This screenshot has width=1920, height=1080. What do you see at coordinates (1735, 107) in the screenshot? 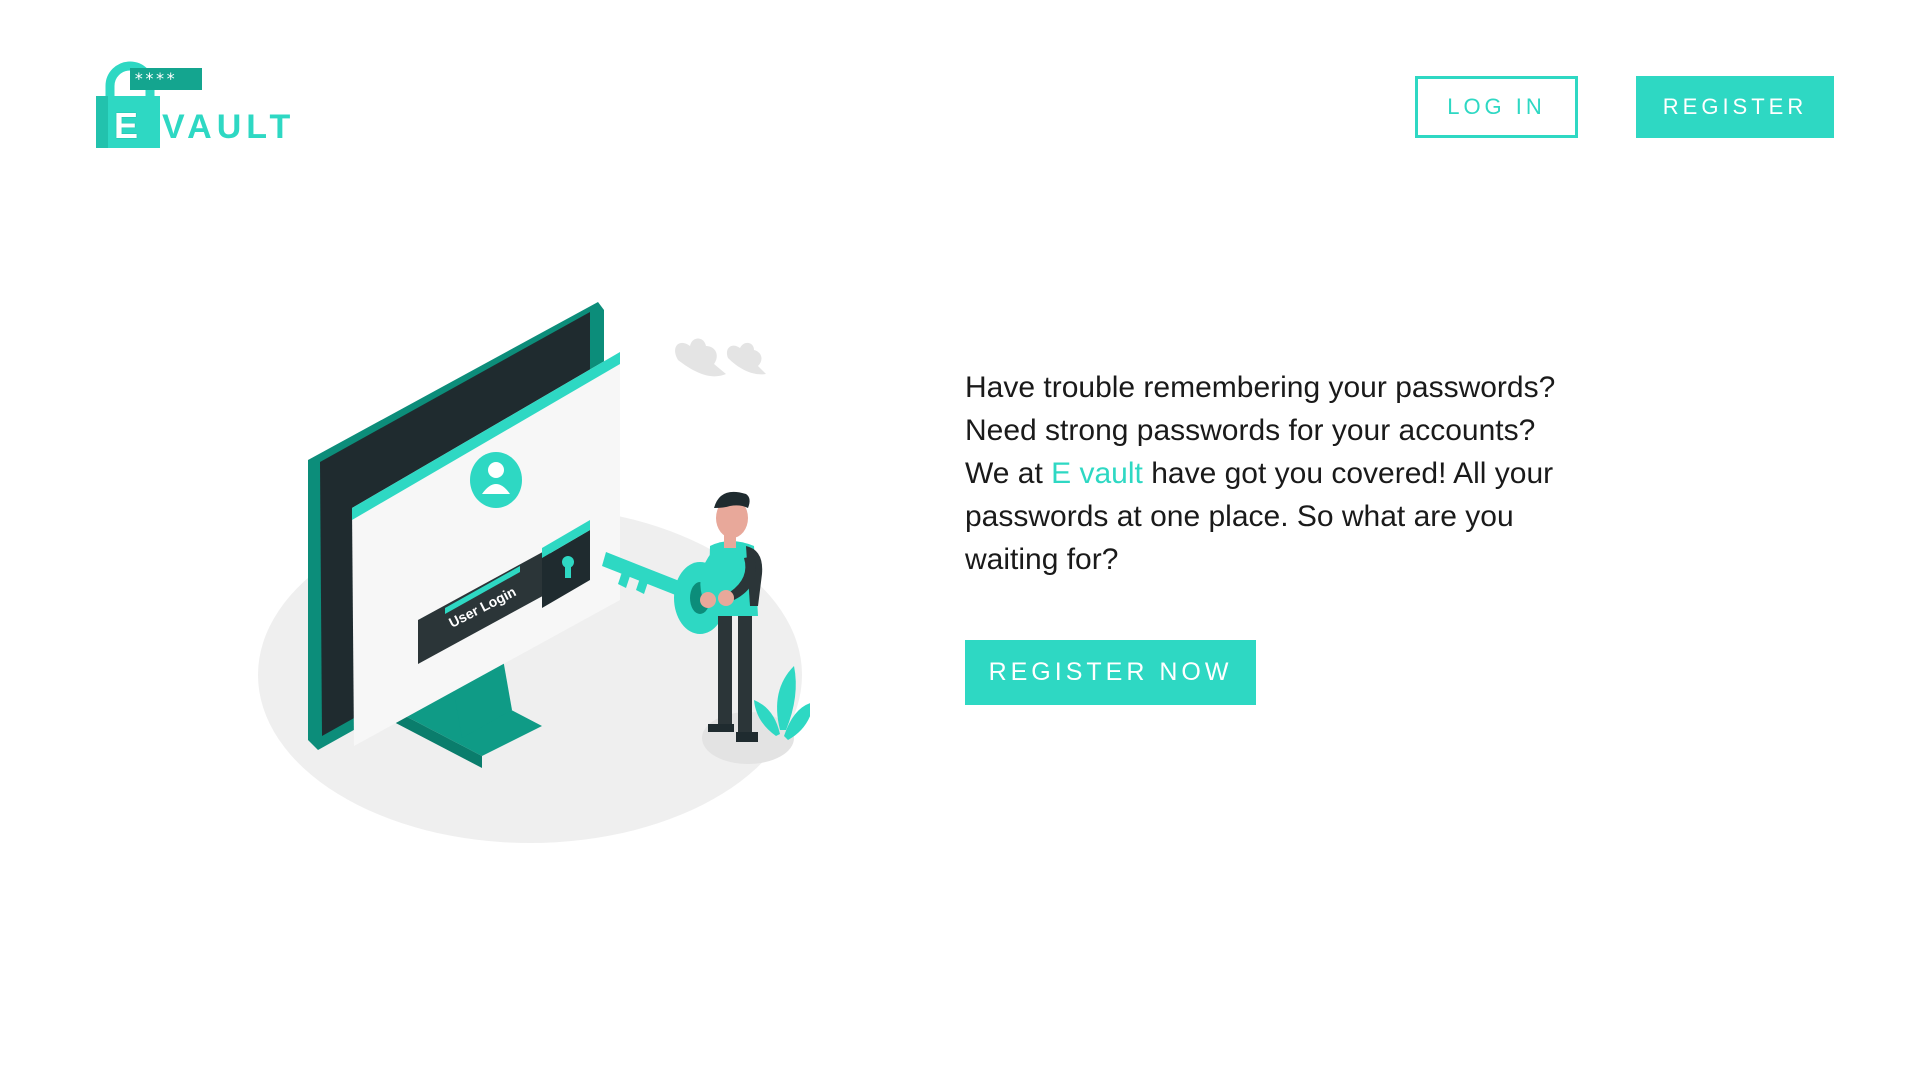
I see `register-button: REGISTER` at bounding box center [1735, 107].